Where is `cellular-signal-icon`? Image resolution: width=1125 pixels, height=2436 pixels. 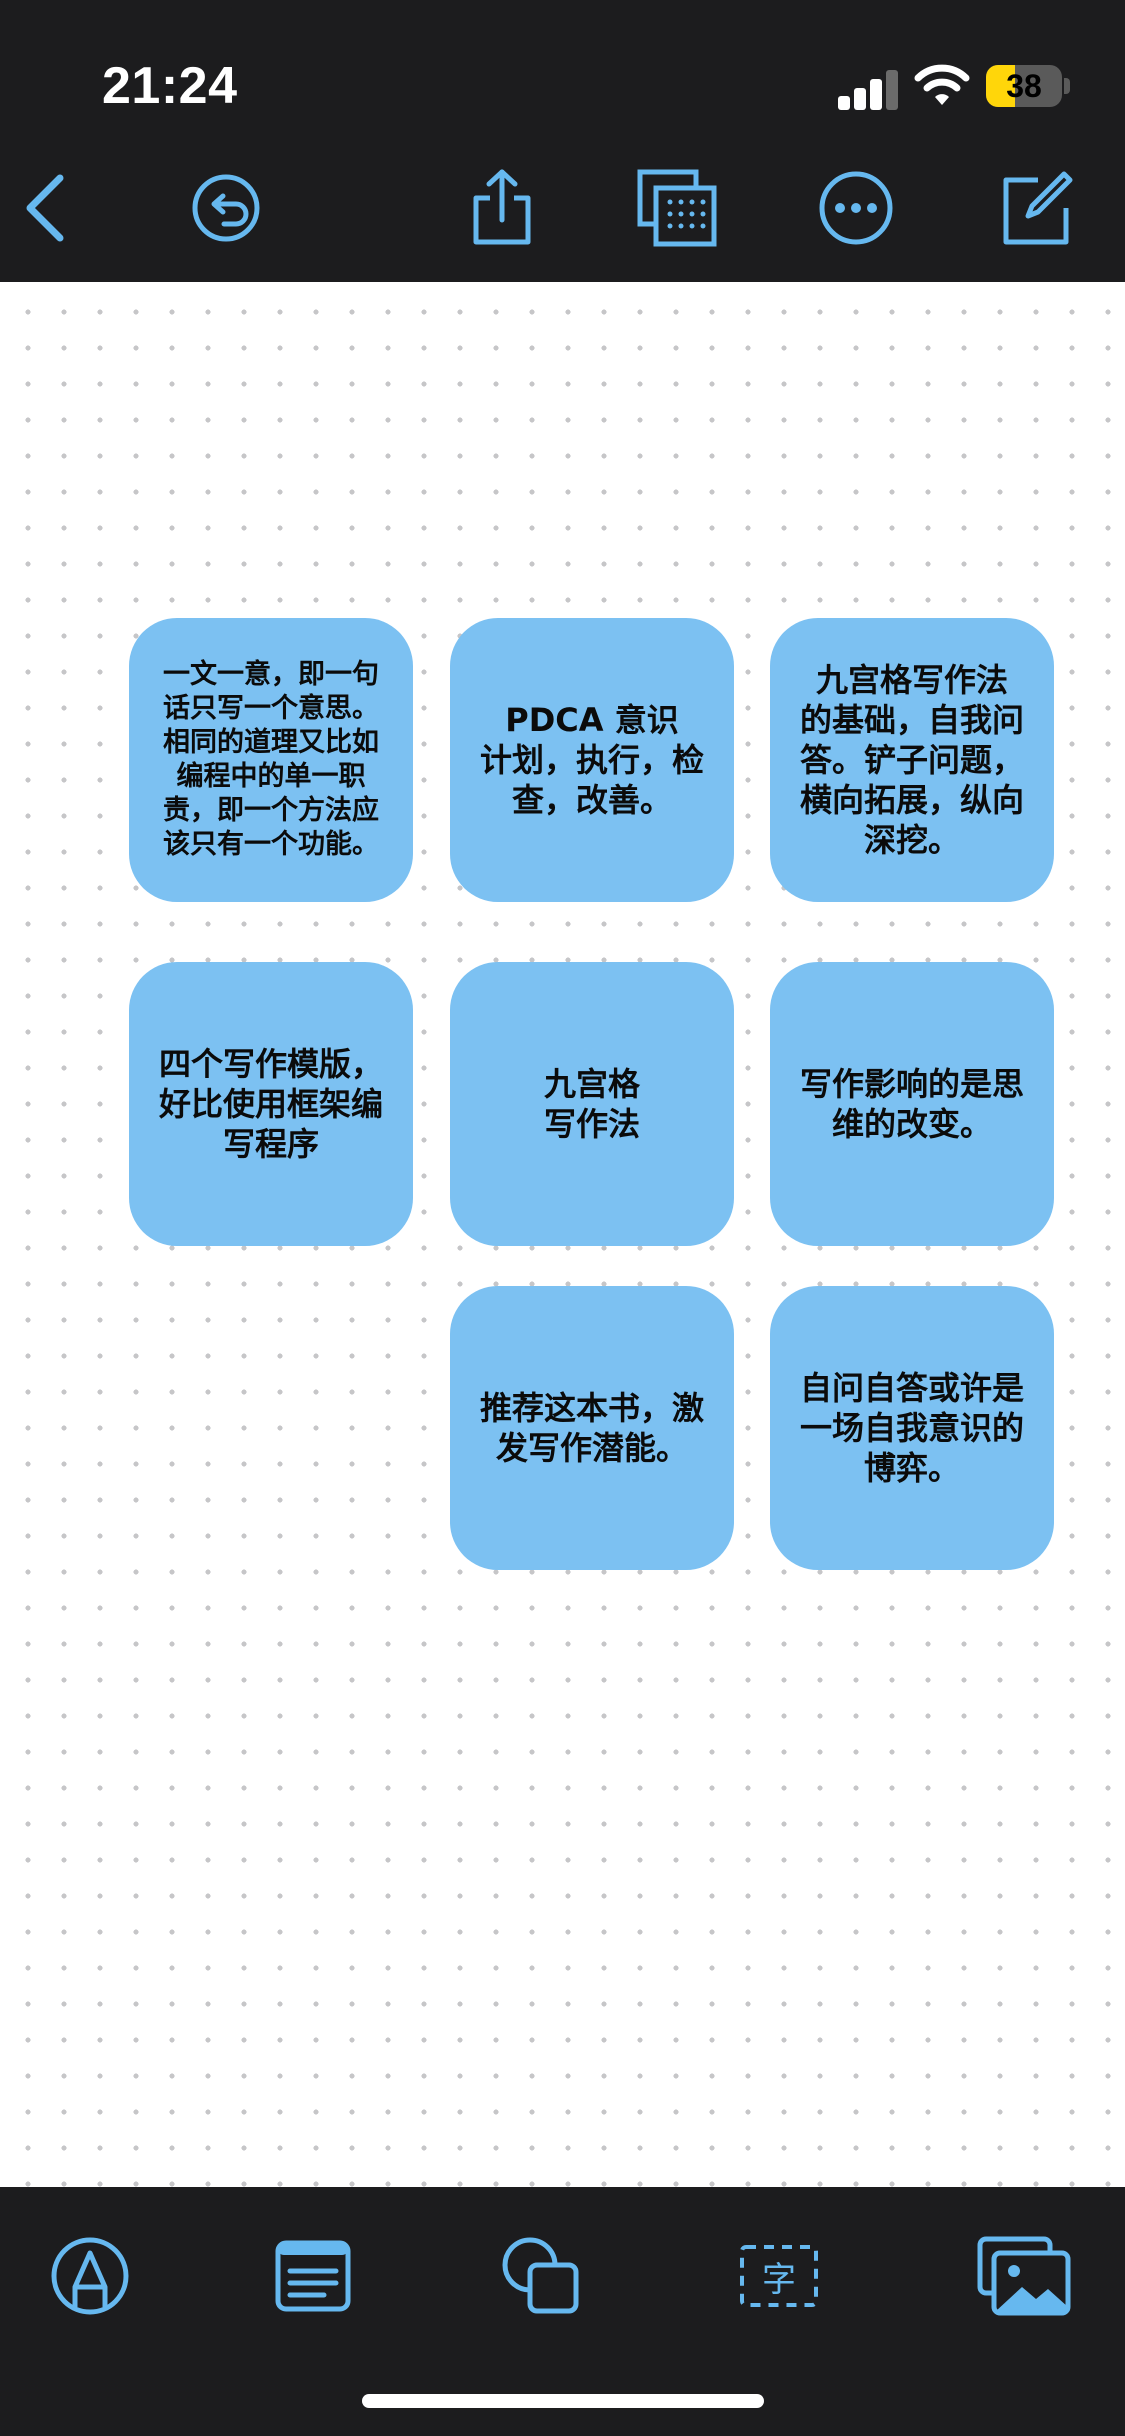 cellular-signal-icon is located at coordinates (868, 89).